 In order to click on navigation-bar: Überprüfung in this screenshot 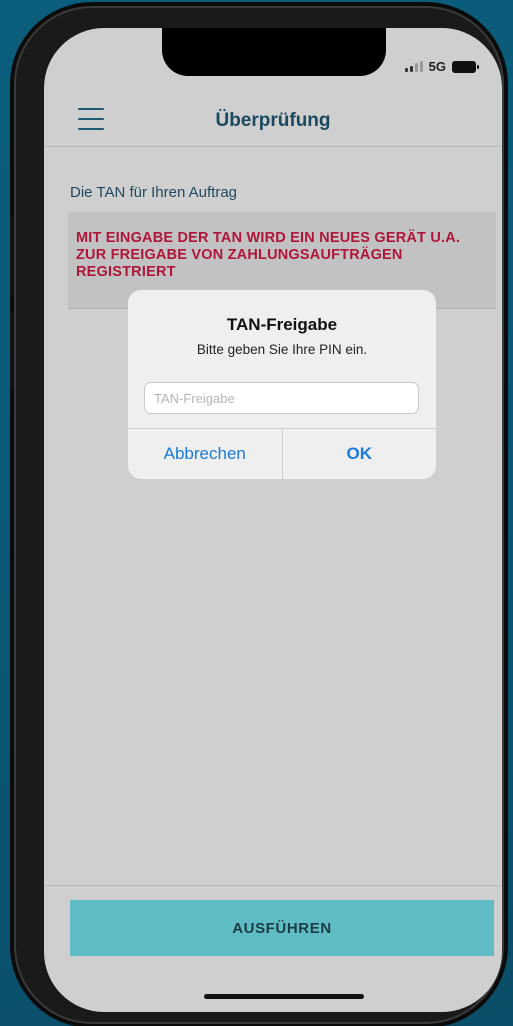, I will do `click(273, 120)`.